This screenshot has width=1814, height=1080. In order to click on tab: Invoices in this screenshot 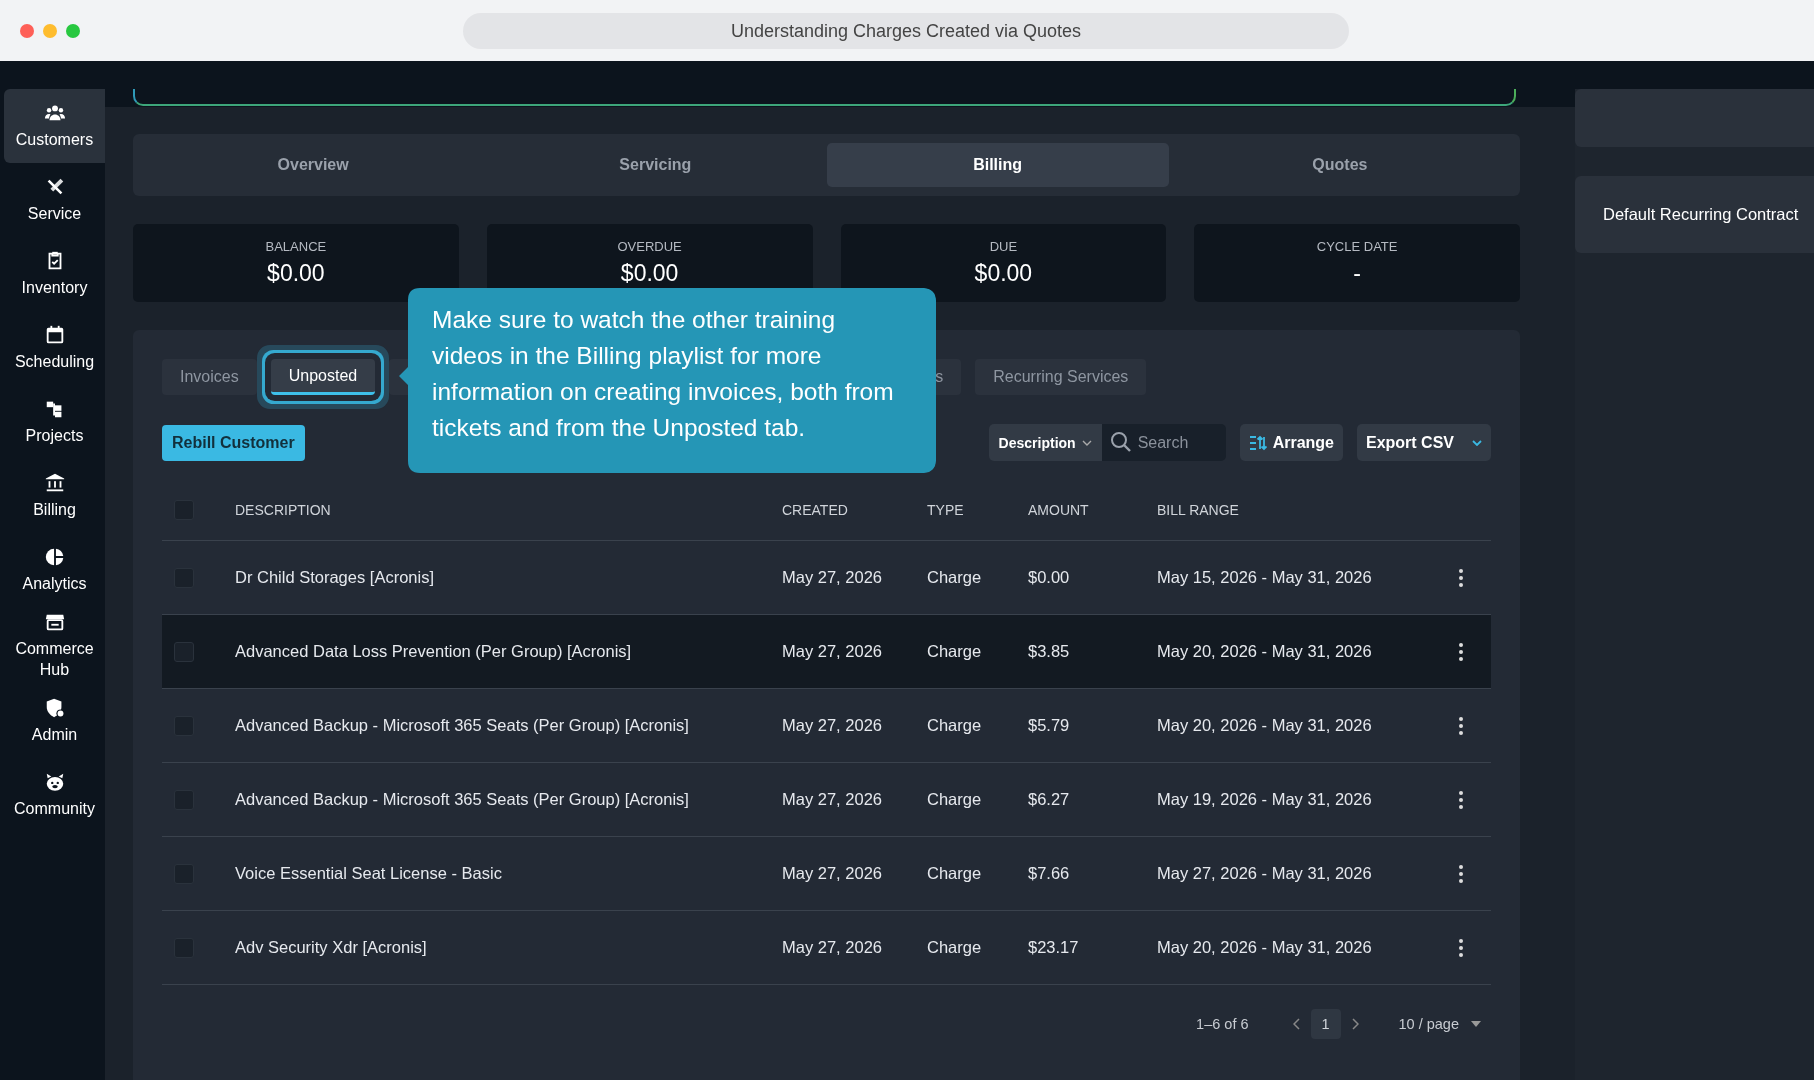, I will do `click(209, 377)`.